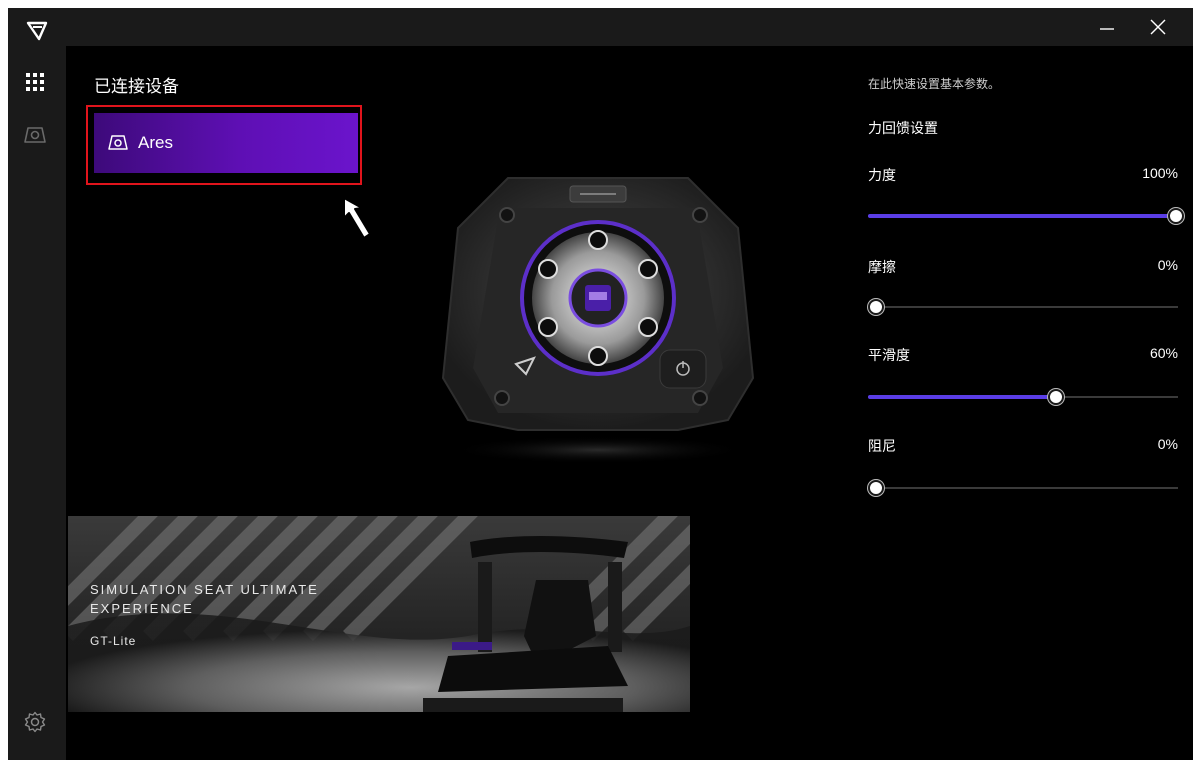 The height and width of the screenshot is (760, 1193). I want to click on title-bar, so click(629, 27).